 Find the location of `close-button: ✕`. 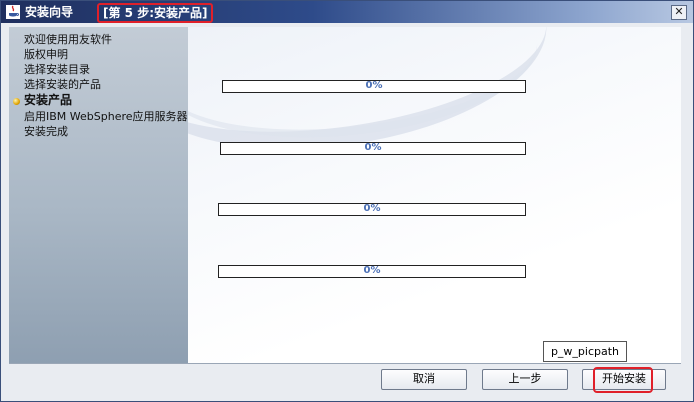

close-button: ✕ is located at coordinates (679, 12).